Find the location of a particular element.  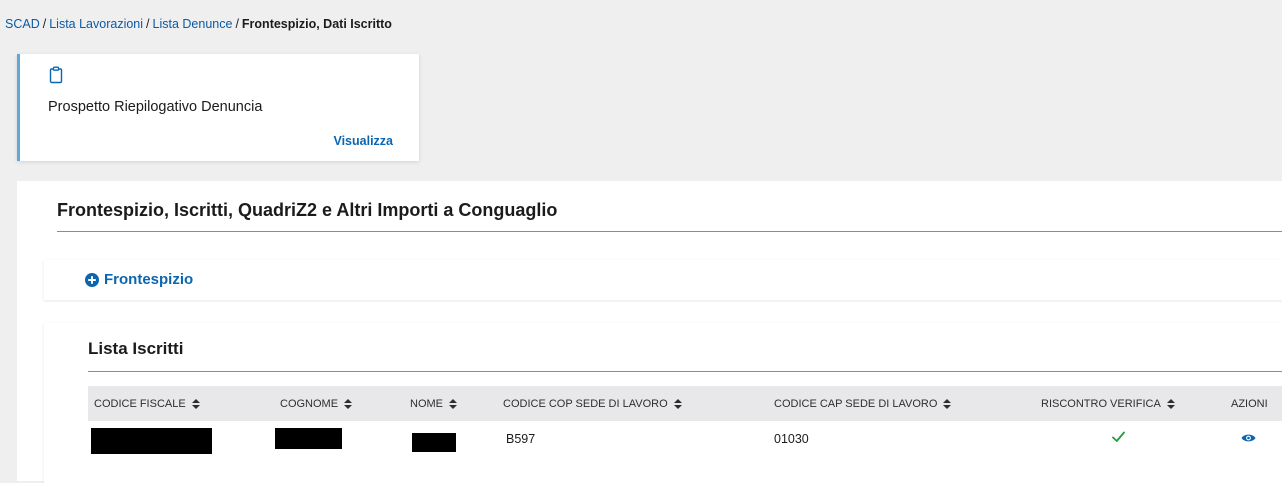

cell-codice-cap: 01030 is located at coordinates (791, 439).